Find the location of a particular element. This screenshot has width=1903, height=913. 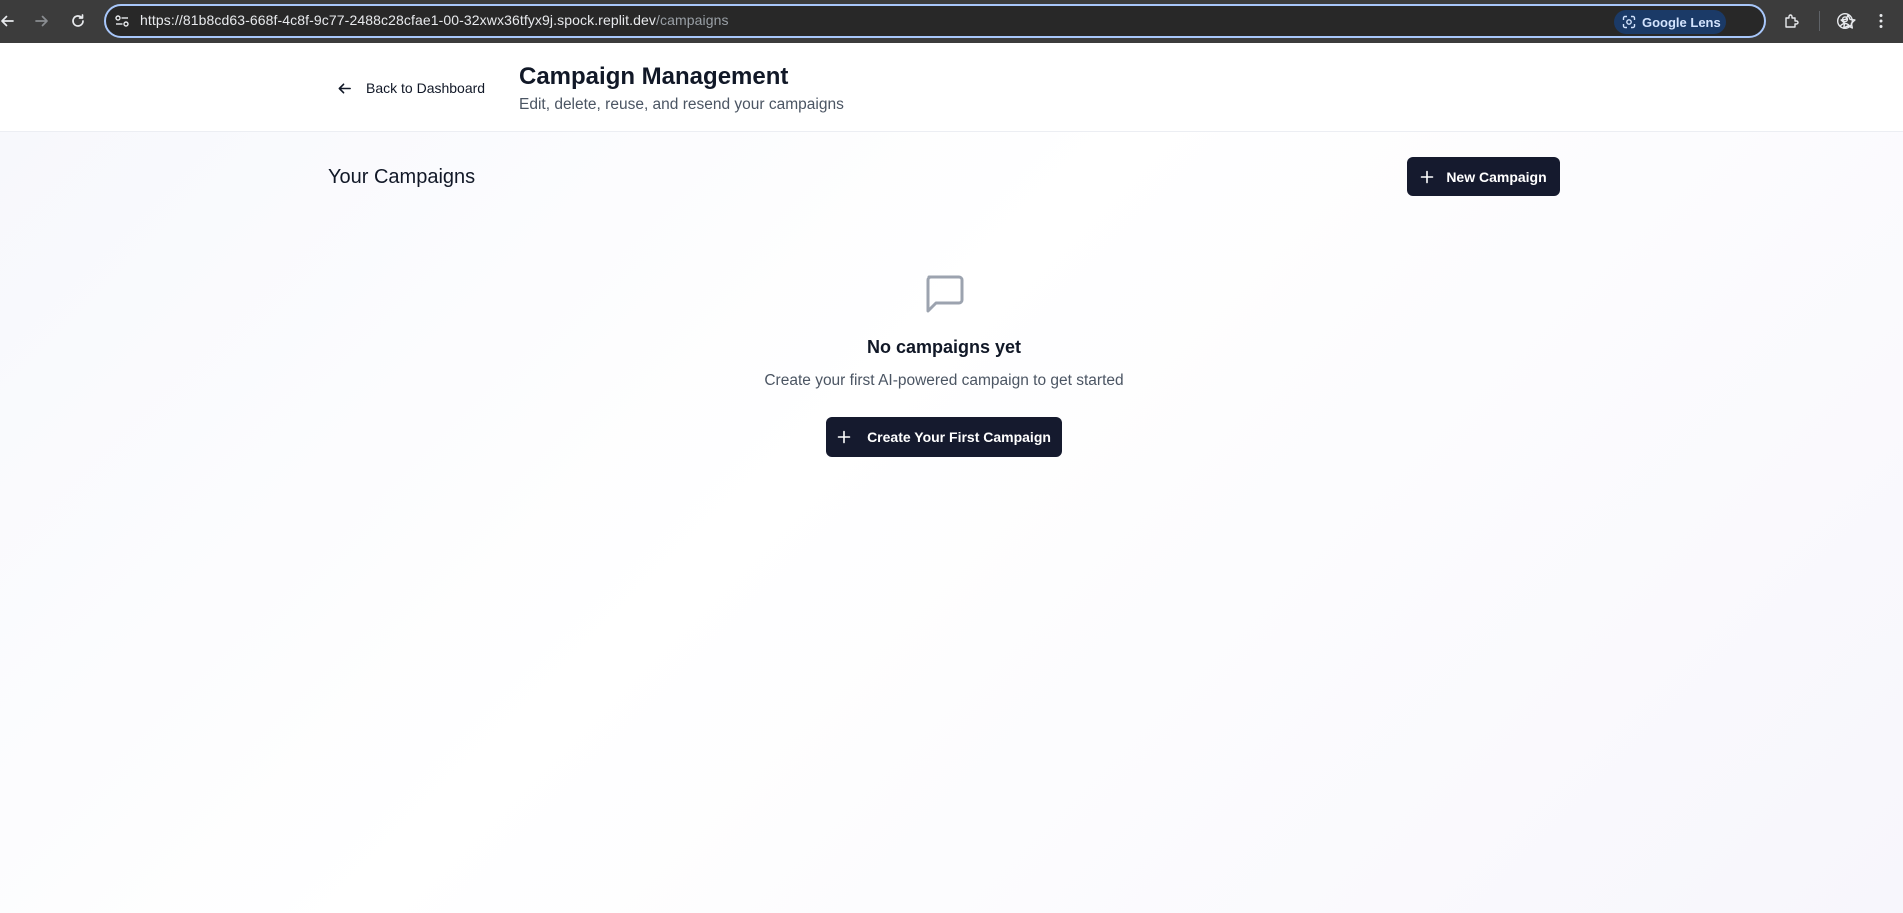

google-lens-button: Google Lens is located at coordinates (1670, 22).